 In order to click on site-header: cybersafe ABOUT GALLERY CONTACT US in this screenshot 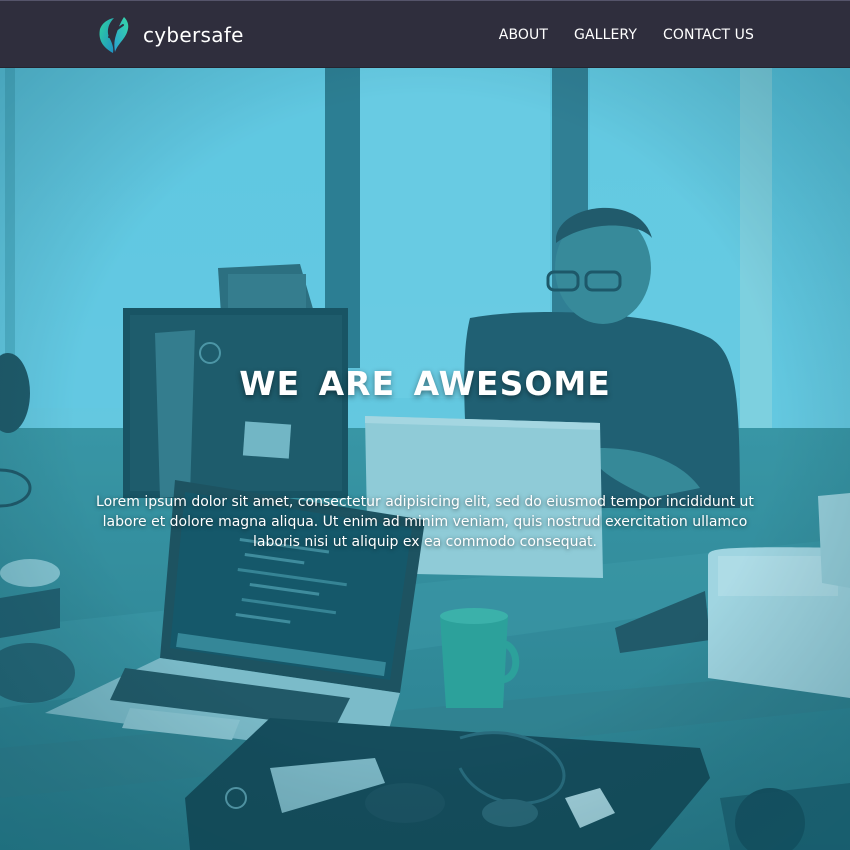, I will do `click(425, 34)`.